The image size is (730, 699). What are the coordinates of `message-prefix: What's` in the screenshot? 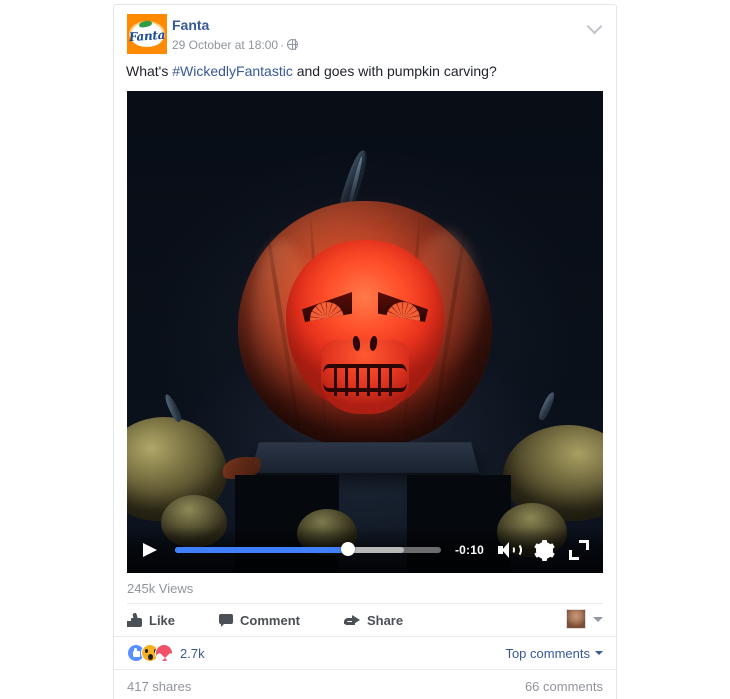 It's located at (149, 71).